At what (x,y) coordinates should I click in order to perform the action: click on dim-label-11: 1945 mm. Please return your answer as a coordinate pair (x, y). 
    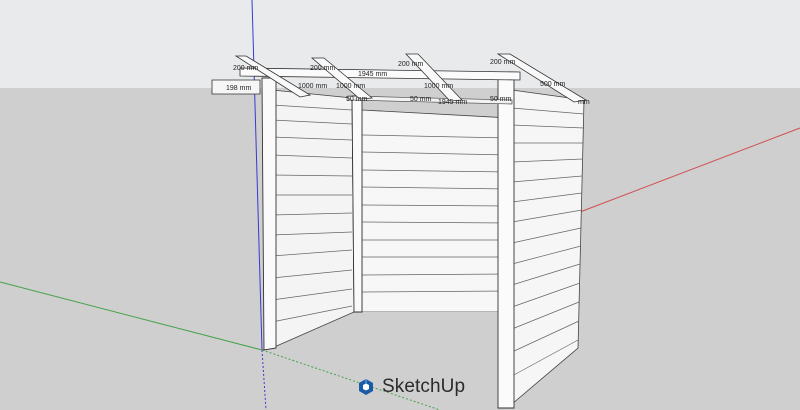
    Looking at the image, I should click on (452, 102).